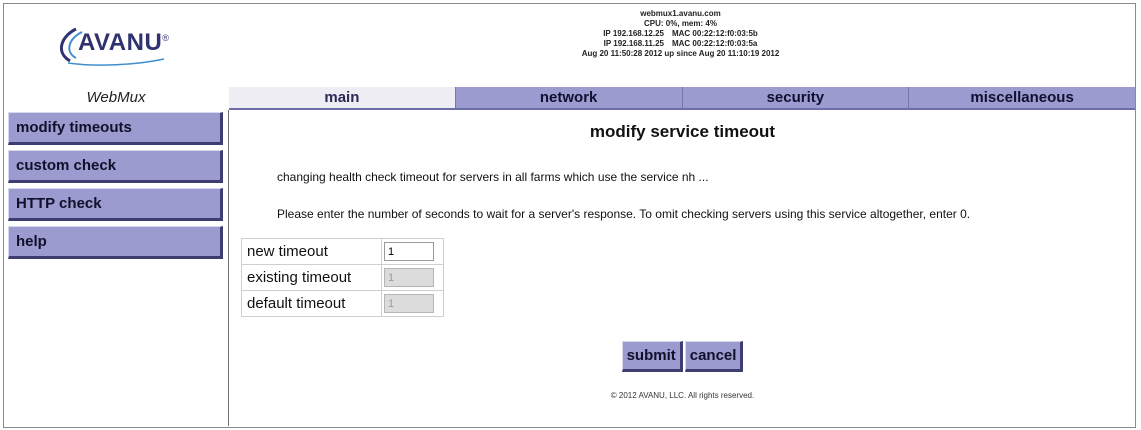  Describe the element at coordinates (714, 356) in the screenshot. I see `cancel-button: cancel` at that location.